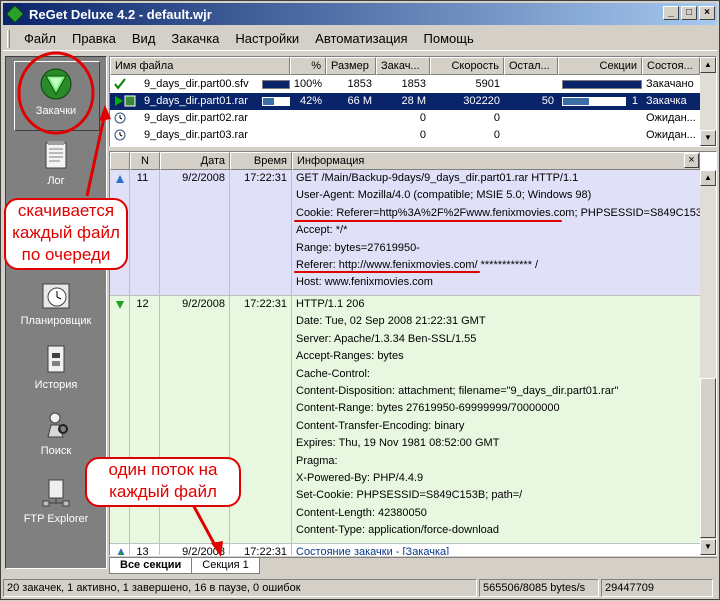 This screenshot has width=720, height=601. Describe the element at coordinates (547, 101) in the screenshot. I see `cell-left: 50` at that location.